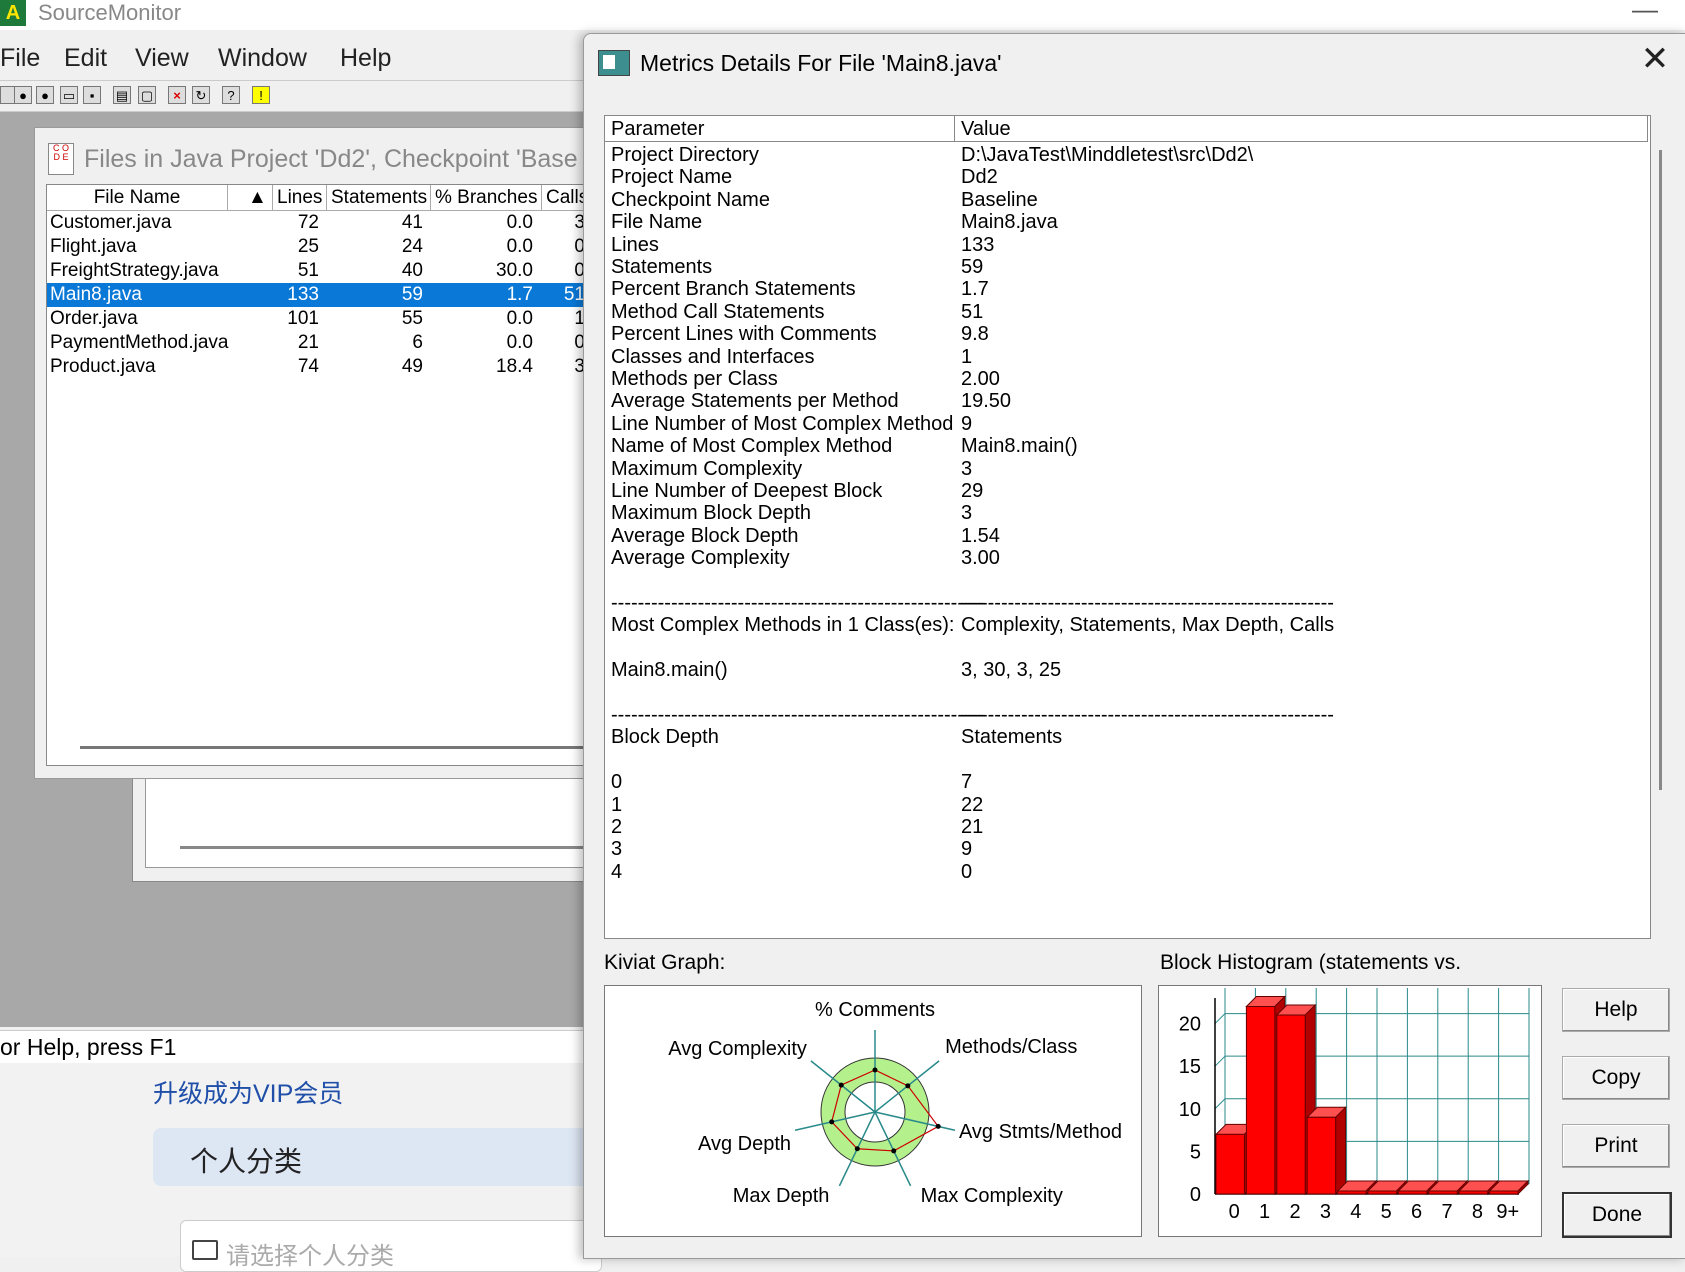  Describe the element at coordinates (1115, 469) in the screenshot. I see `details-row: Maximum Complexity 3` at that location.